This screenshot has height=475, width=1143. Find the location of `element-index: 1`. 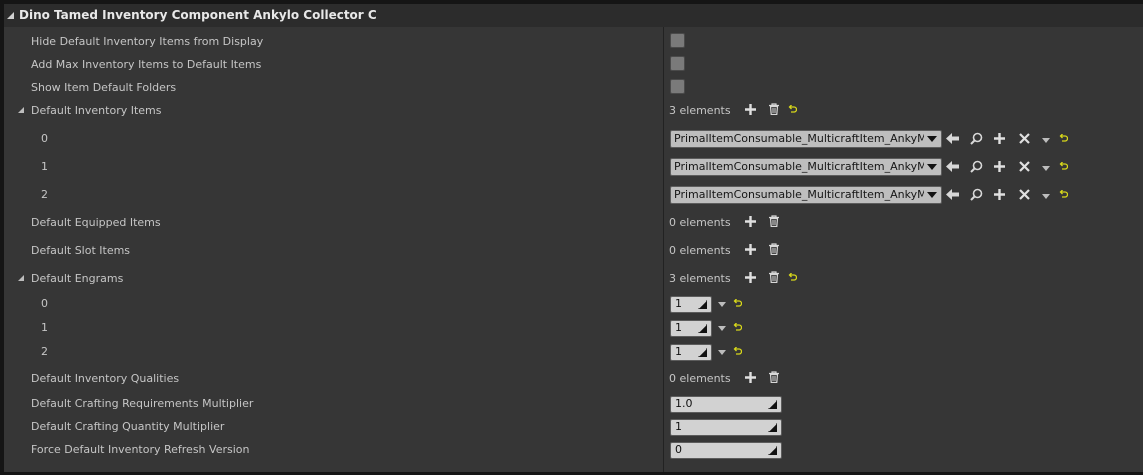

element-index: 1 is located at coordinates (44, 327).